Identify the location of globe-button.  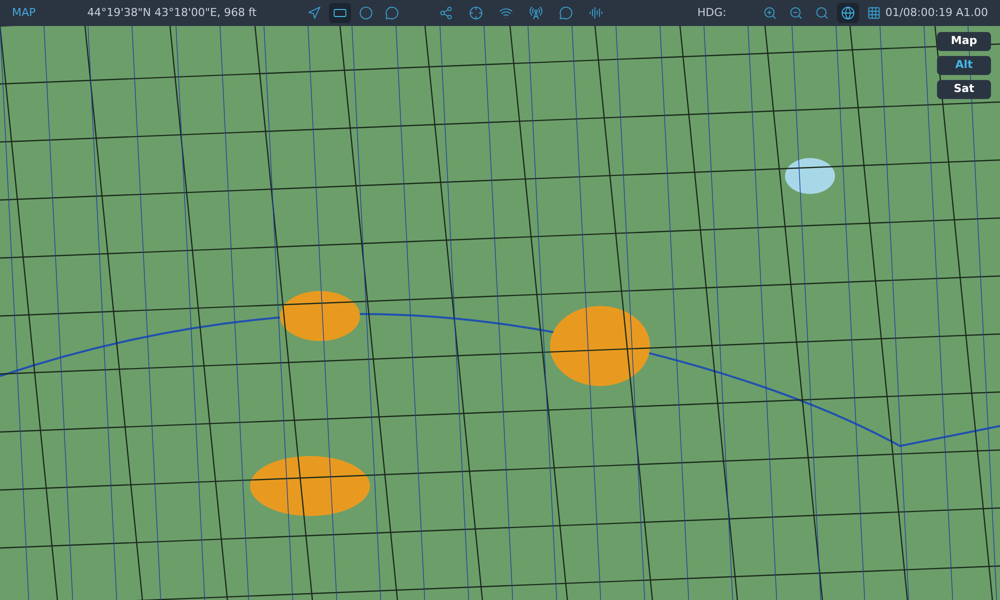
(848, 13).